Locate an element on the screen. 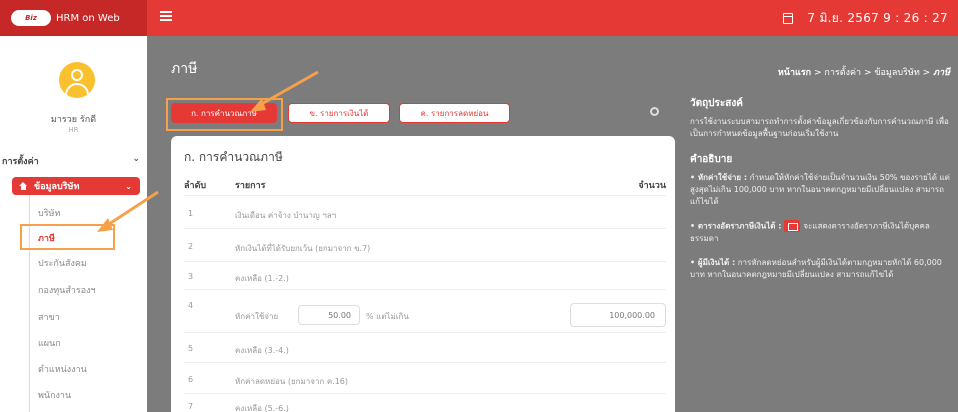  brand: Biz HRM on Web is located at coordinates (73, 18).